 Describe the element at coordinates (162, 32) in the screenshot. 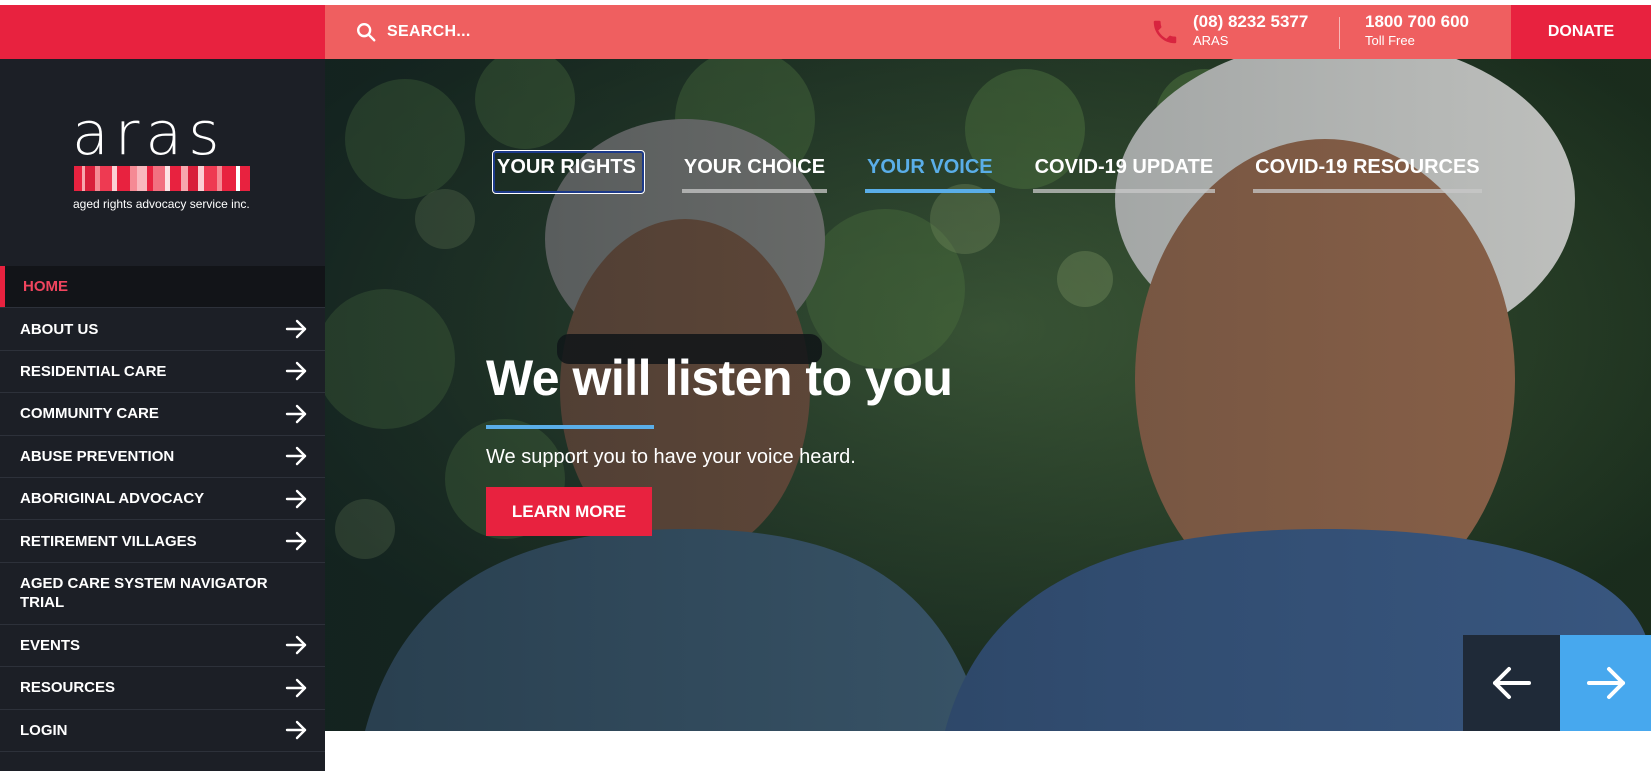

I see `sidebar-header-accent` at that location.